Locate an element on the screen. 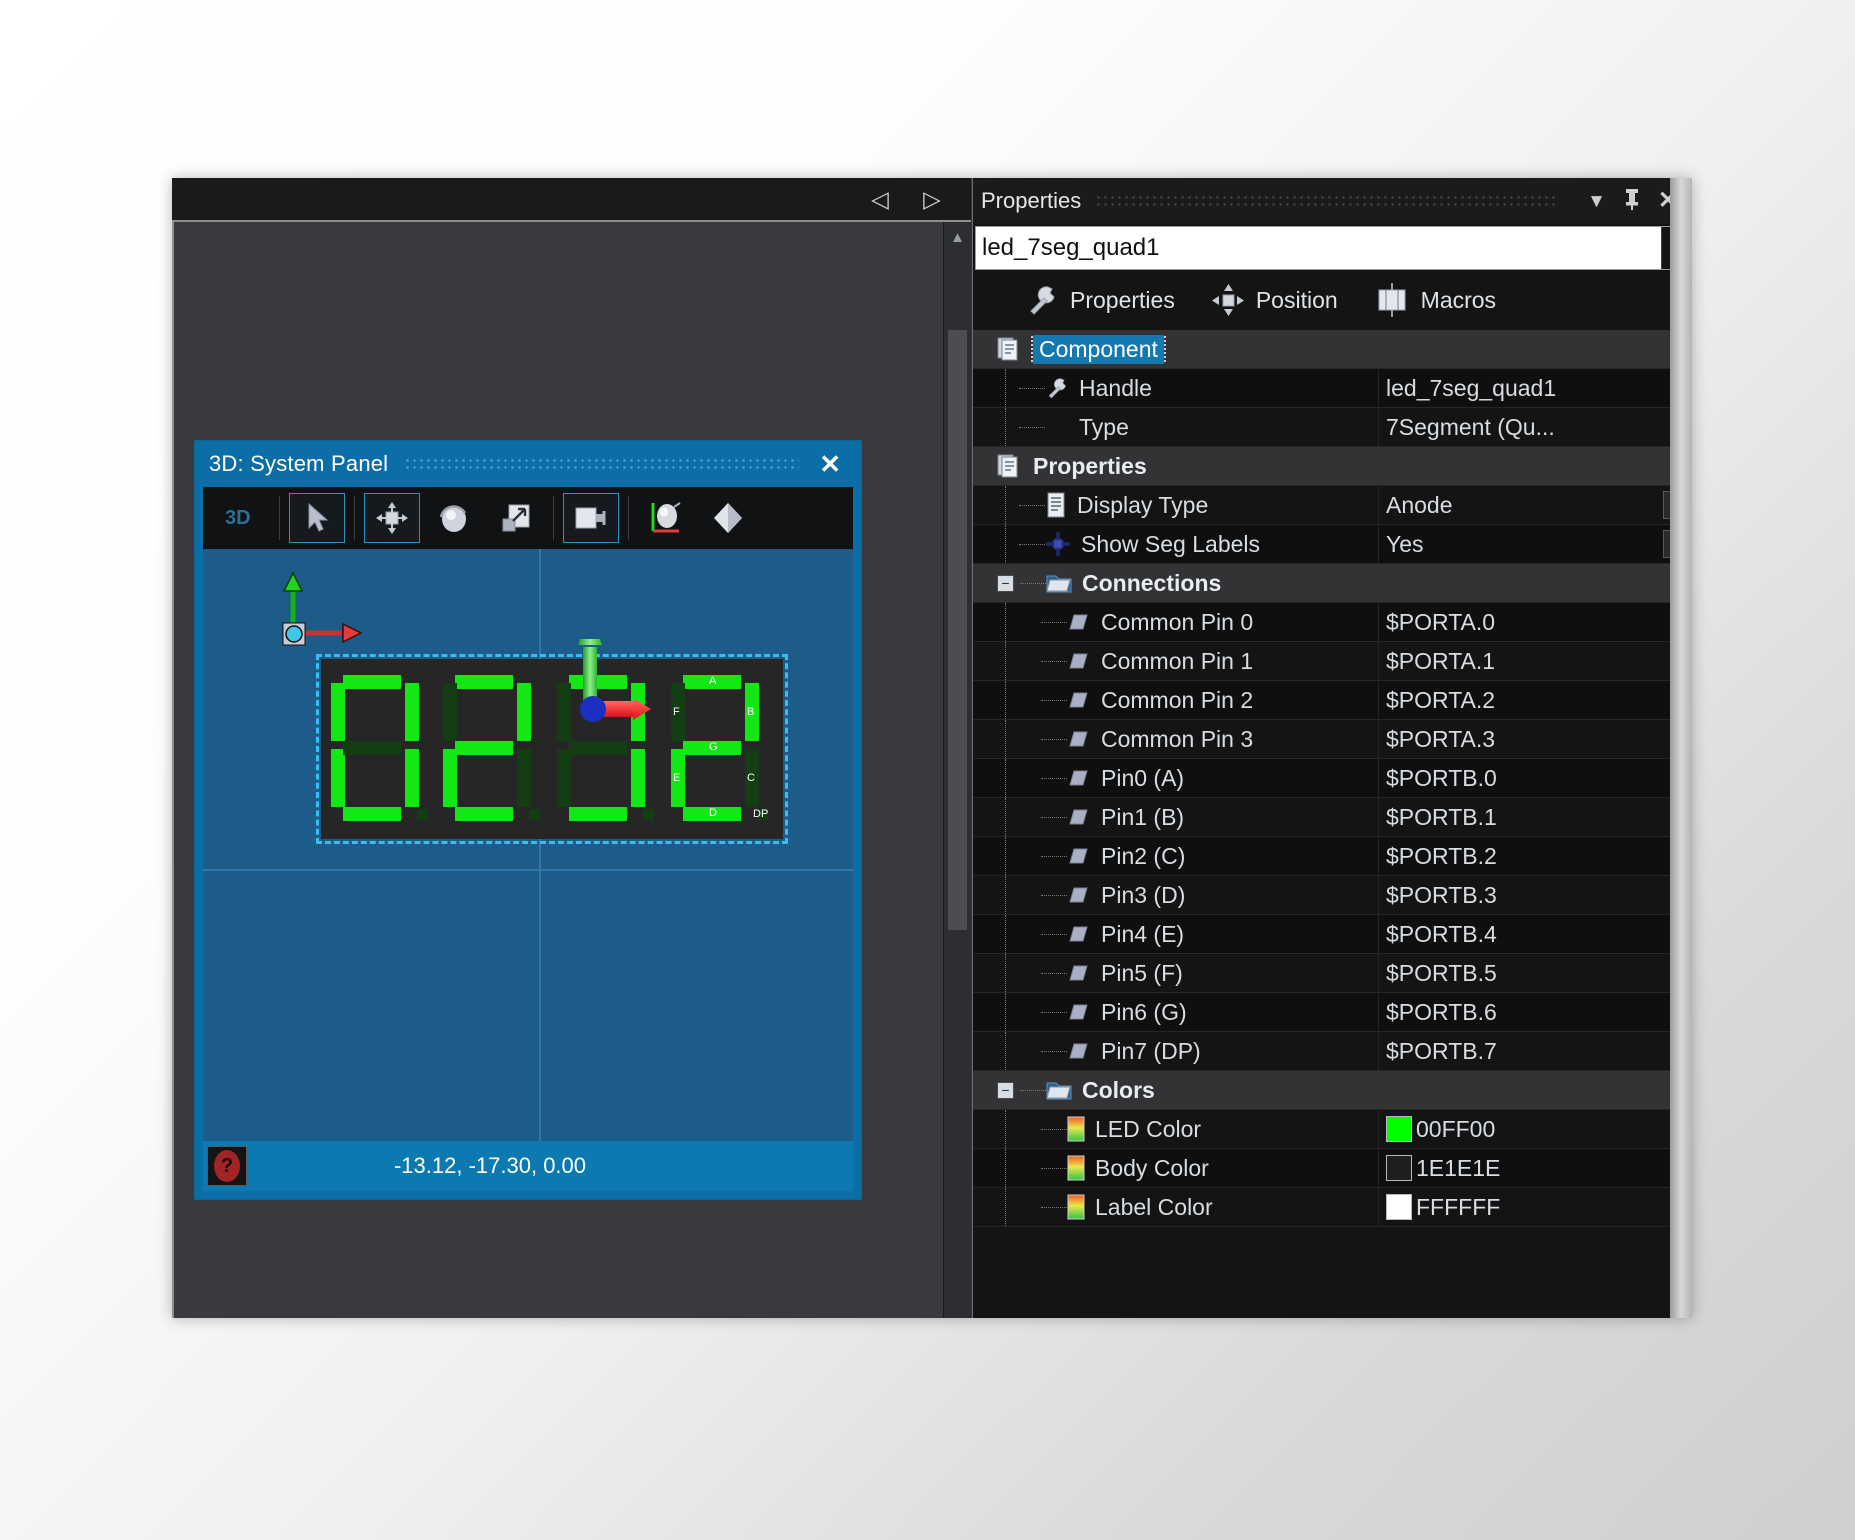 The width and height of the screenshot is (1855, 1540). viewport-3d: A B C D E F G DP is located at coordinates (528, 845).